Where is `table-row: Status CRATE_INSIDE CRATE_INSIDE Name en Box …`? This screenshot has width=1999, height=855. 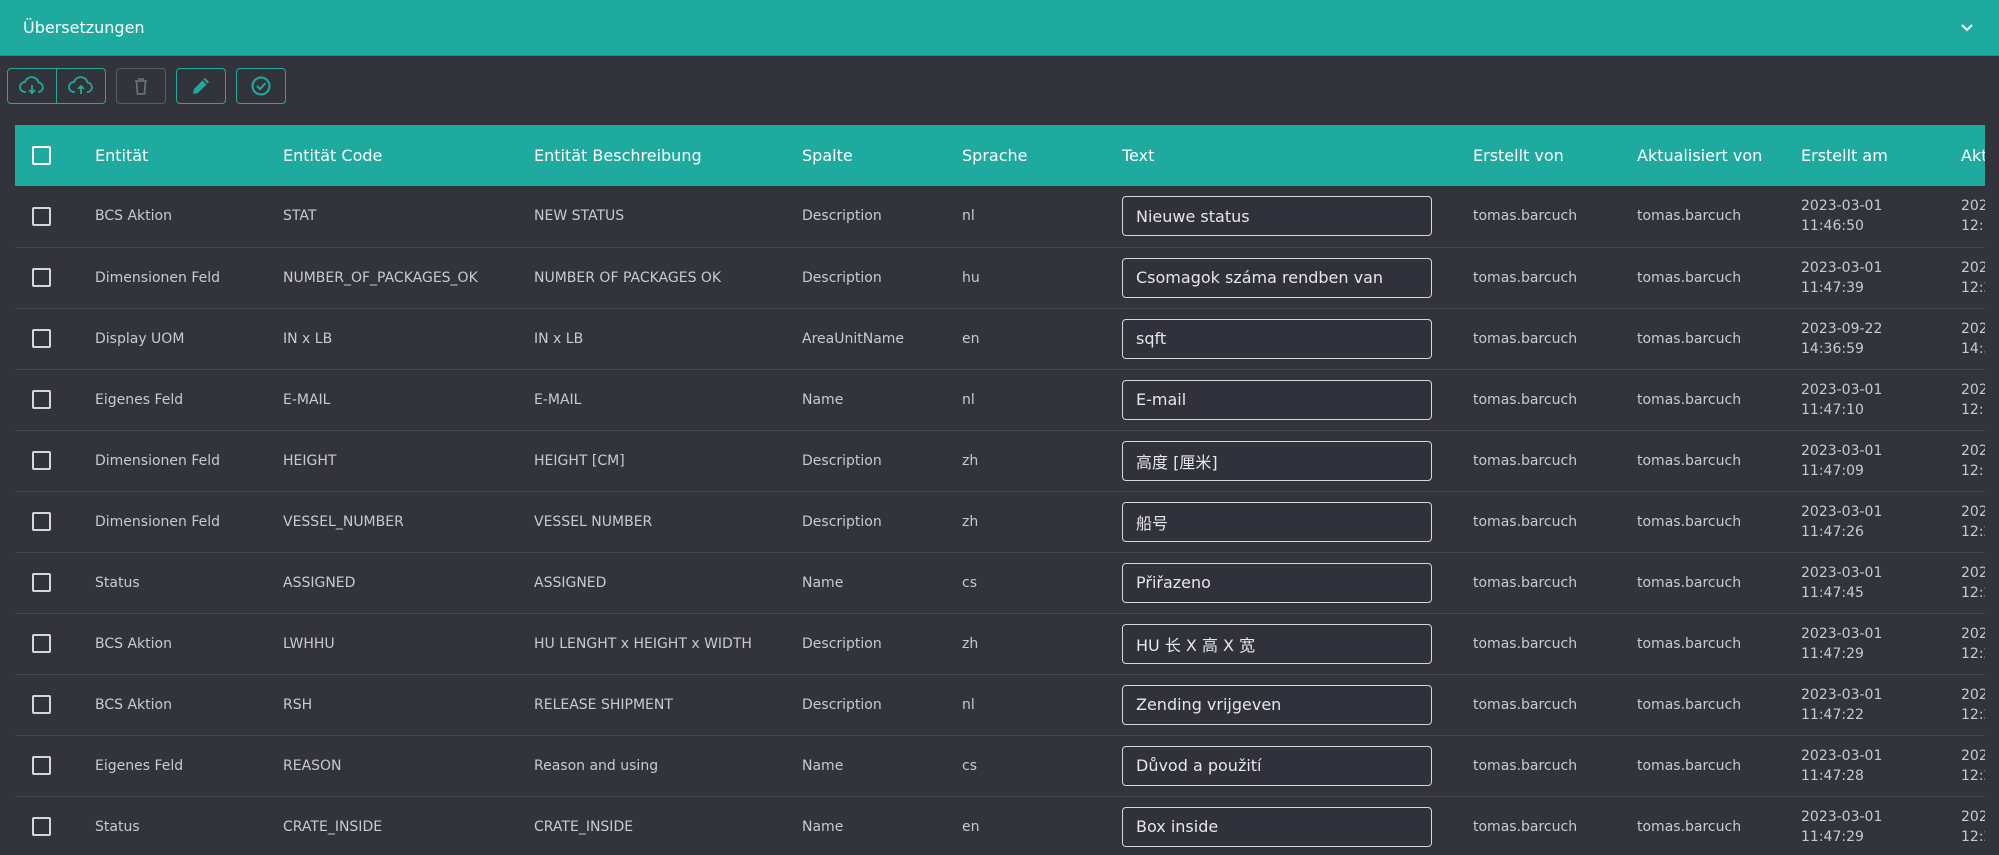
table-row: Status CRATE_INSIDE CRATE_INSIDE Name en Box … is located at coordinates (1000, 825).